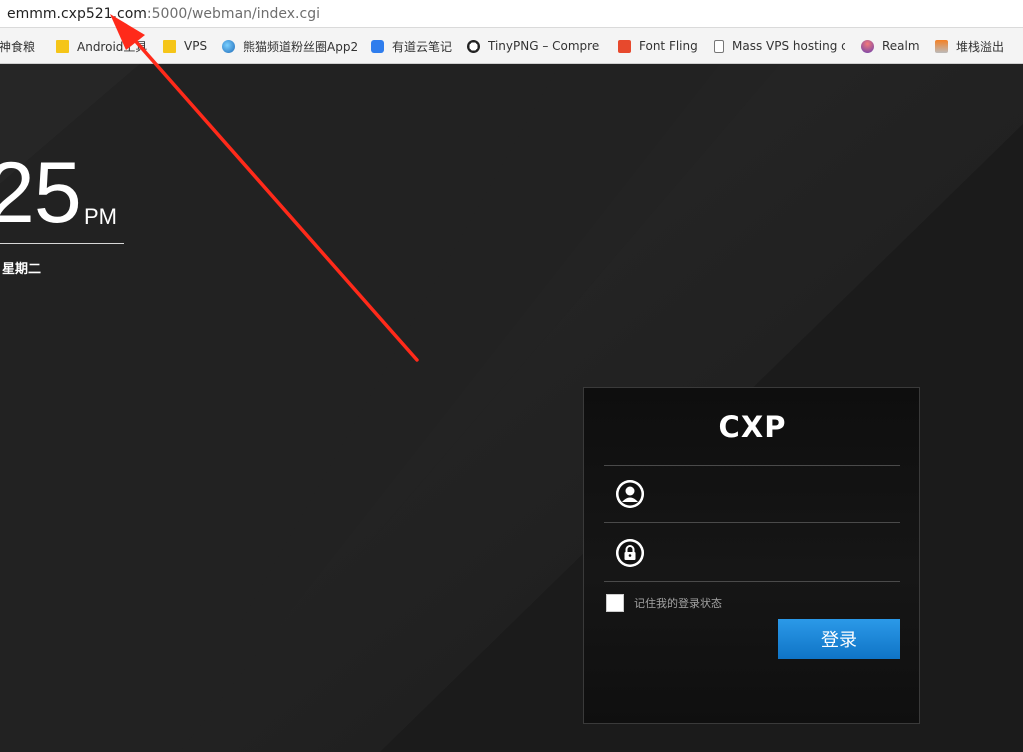 The width and height of the screenshot is (1023, 752). I want to click on bookmark-label: Font Fling, so click(668, 46).